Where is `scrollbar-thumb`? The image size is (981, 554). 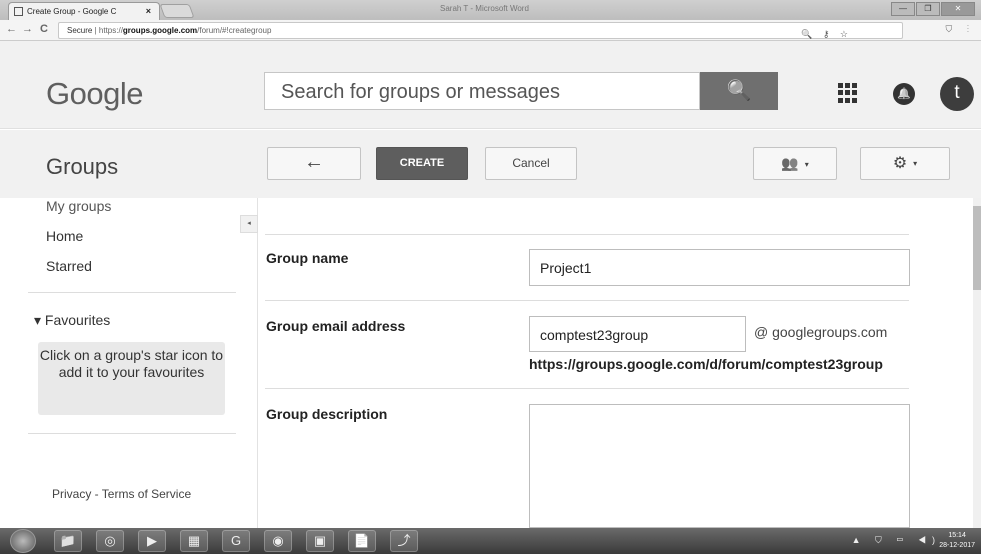
scrollbar-thumb is located at coordinates (977, 248).